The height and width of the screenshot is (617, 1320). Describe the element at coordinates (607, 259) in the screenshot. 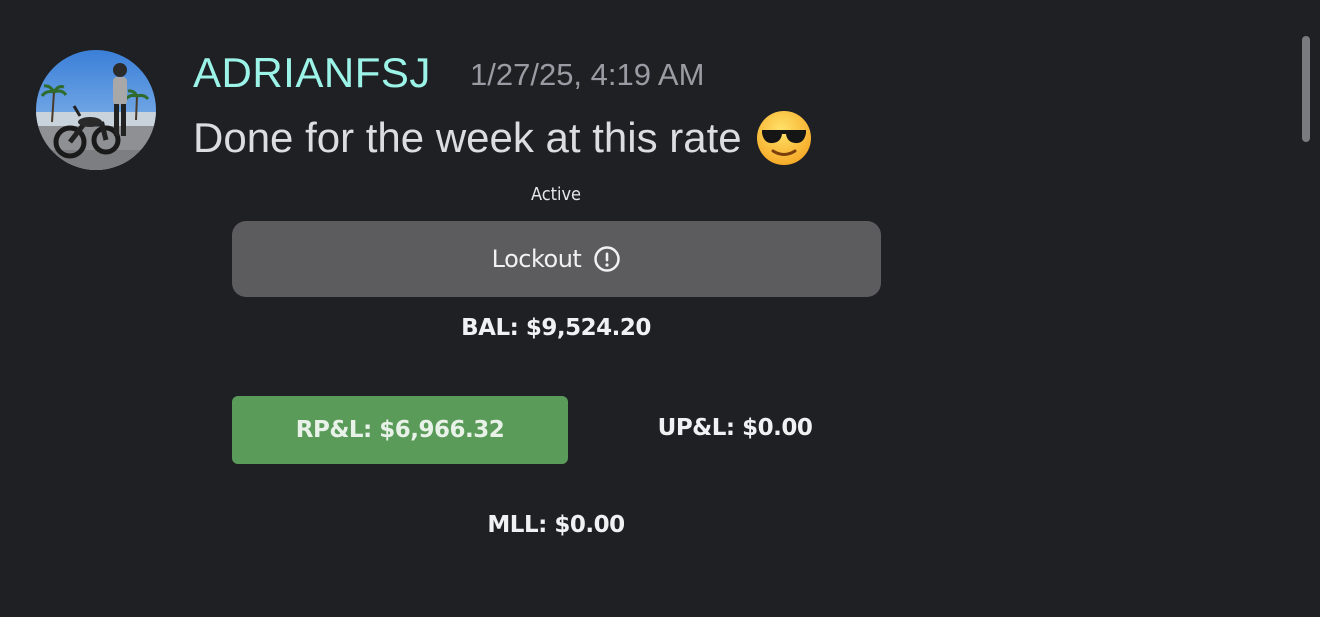

I see `alert-circle-icon` at that location.